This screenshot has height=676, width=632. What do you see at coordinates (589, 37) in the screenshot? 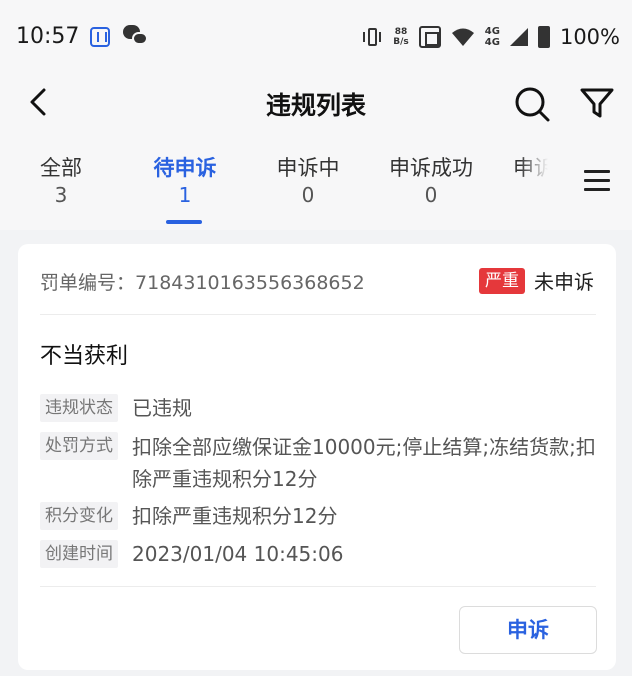
I see `battery-level: 100%` at bounding box center [589, 37].